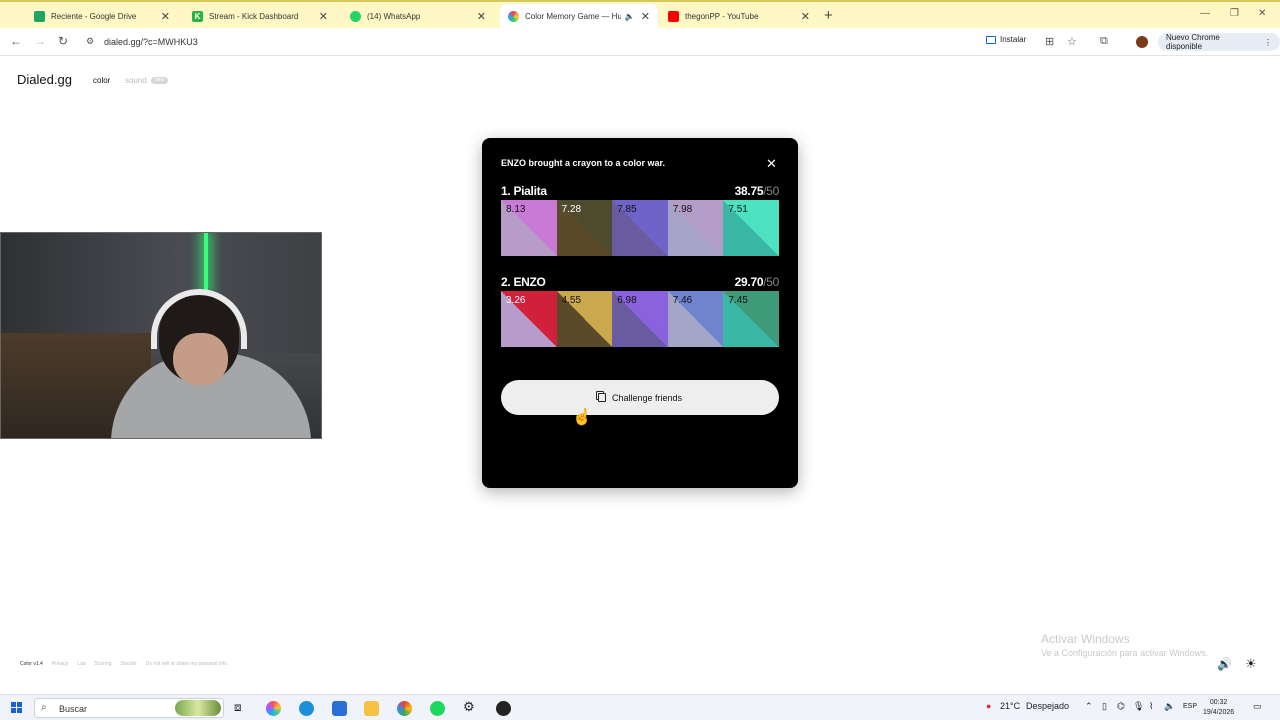 Image resolution: width=1280 pixels, height=720 pixels. What do you see at coordinates (1104, 706) in the screenshot?
I see `tray-device-icon: ▯` at bounding box center [1104, 706].